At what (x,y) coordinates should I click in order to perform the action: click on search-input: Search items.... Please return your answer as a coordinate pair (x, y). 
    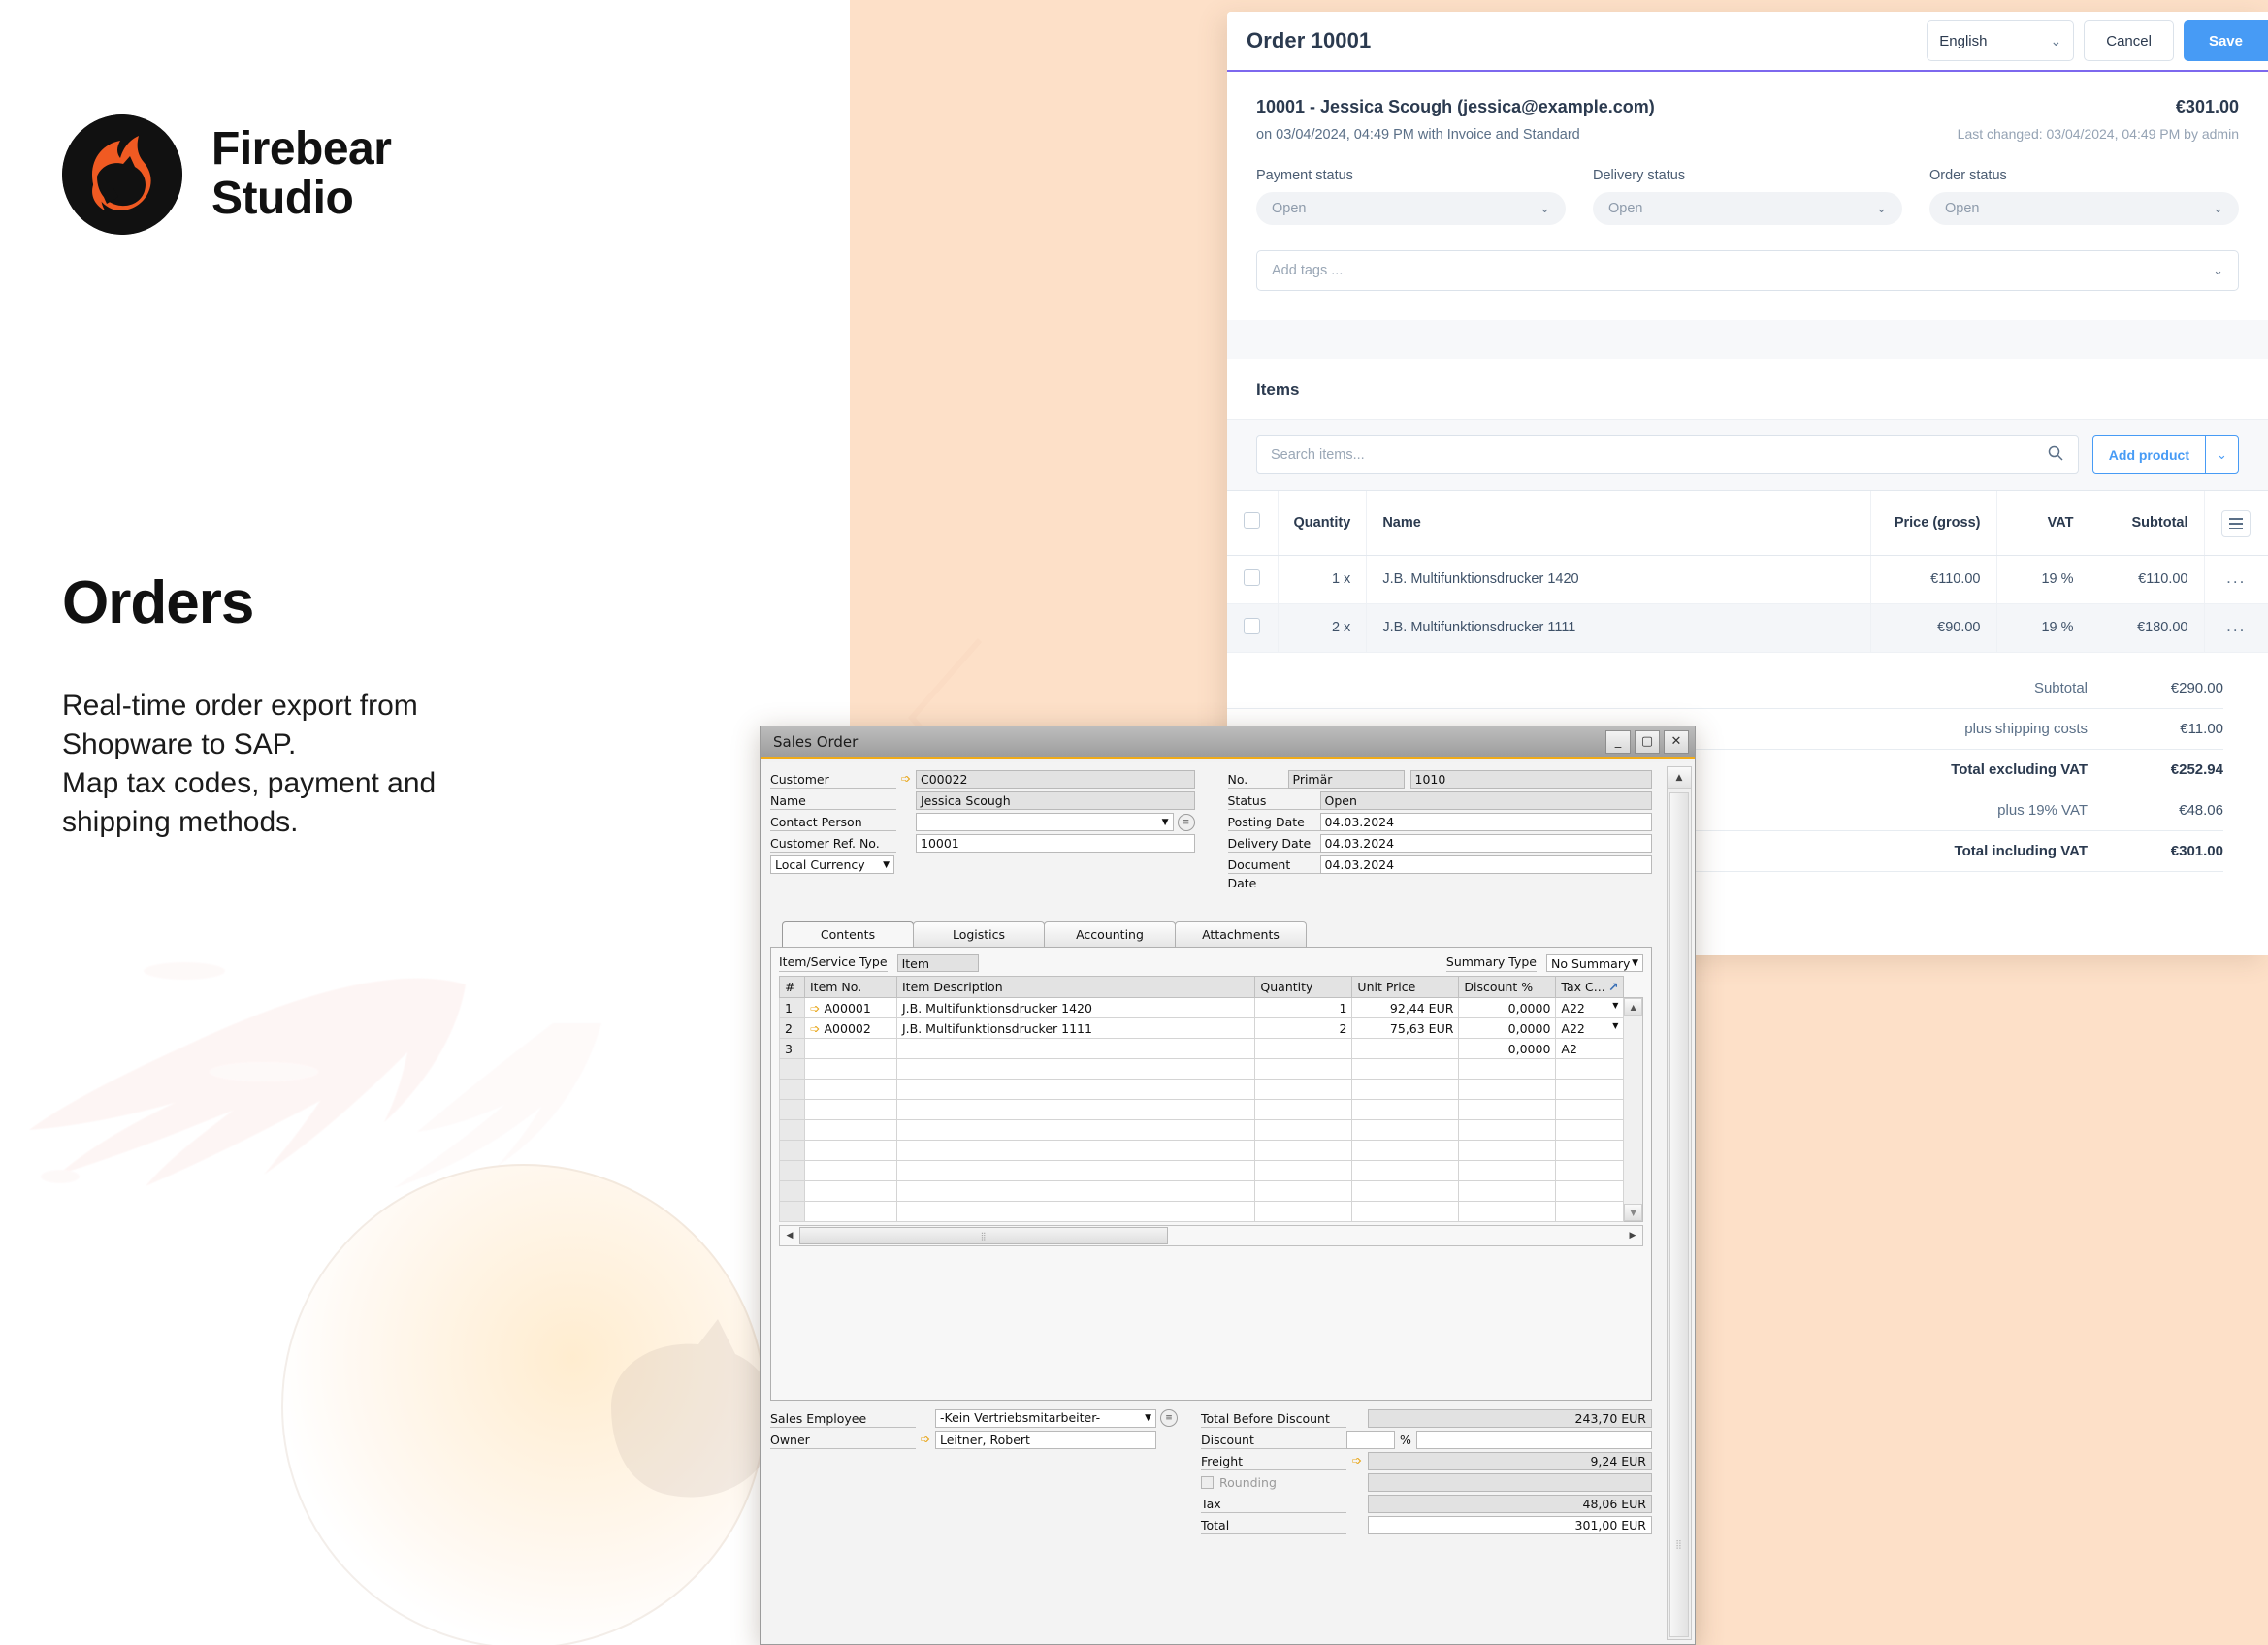
    Looking at the image, I should click on (1667, 454).